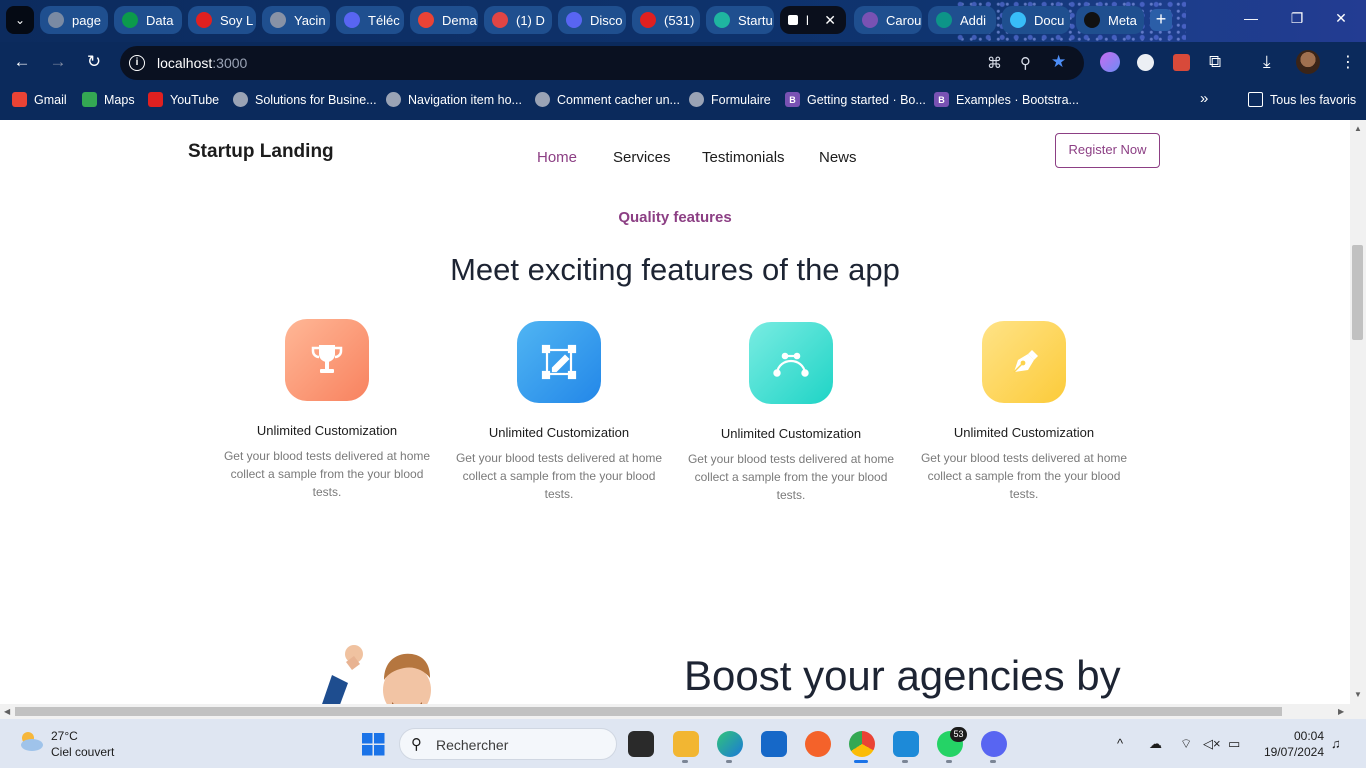 The width and height of the screenshot is (1366, 768). Describe the element at coordinates (642, 157) in the screenshot. I see `nav-services: Services` at that location.